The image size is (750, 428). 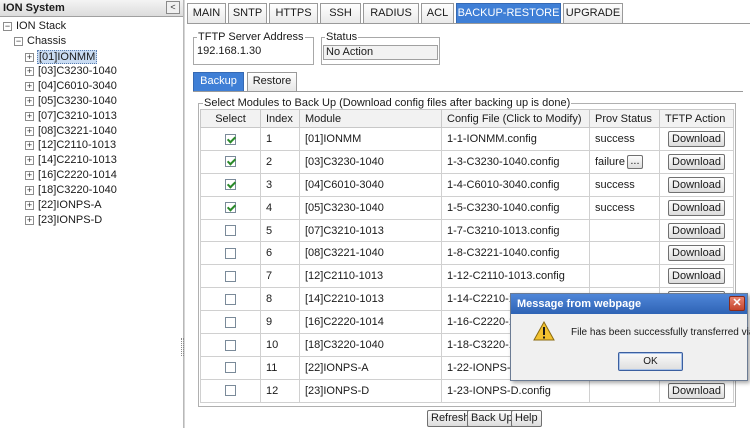 What do you see at coordinates (515, 161) in the screenshot?
I see `config-file-cell: 1-3-C3230-1040.config` at bounding box center [515, 161].